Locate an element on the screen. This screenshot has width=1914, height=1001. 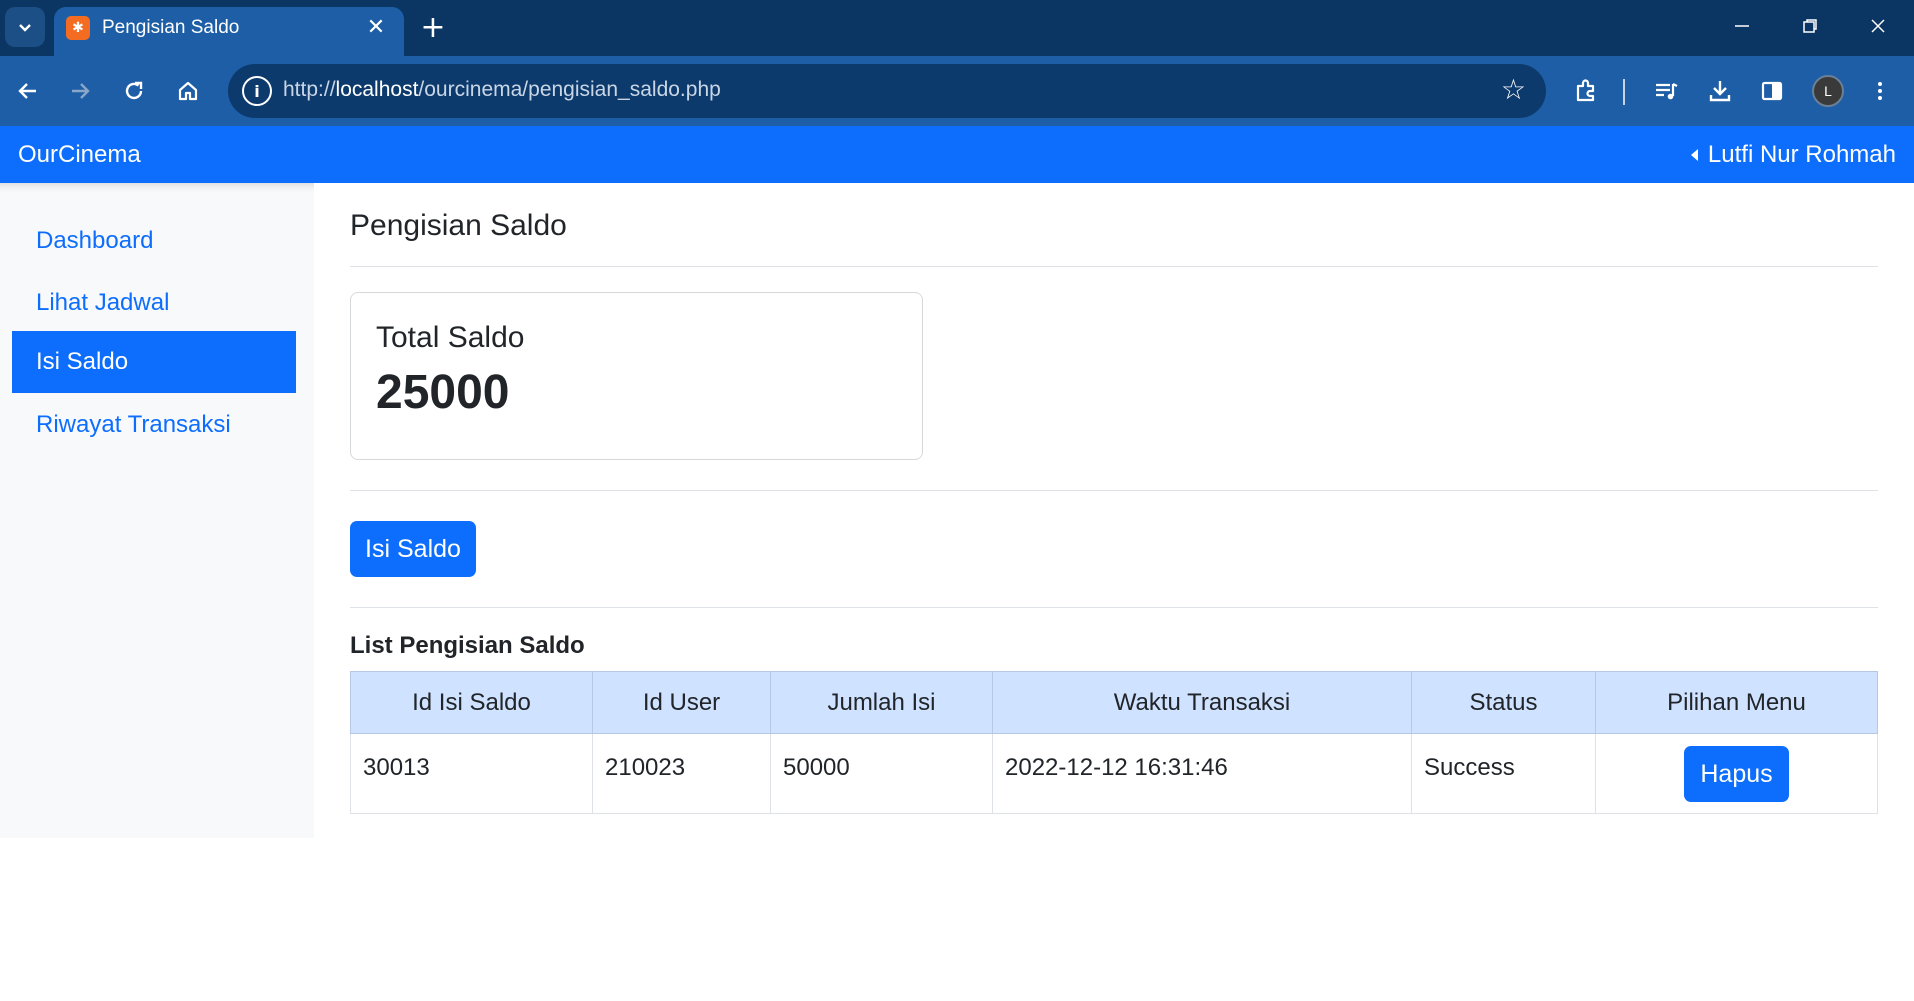
card-title: Total Saldo is located at coordinates (450, 337).